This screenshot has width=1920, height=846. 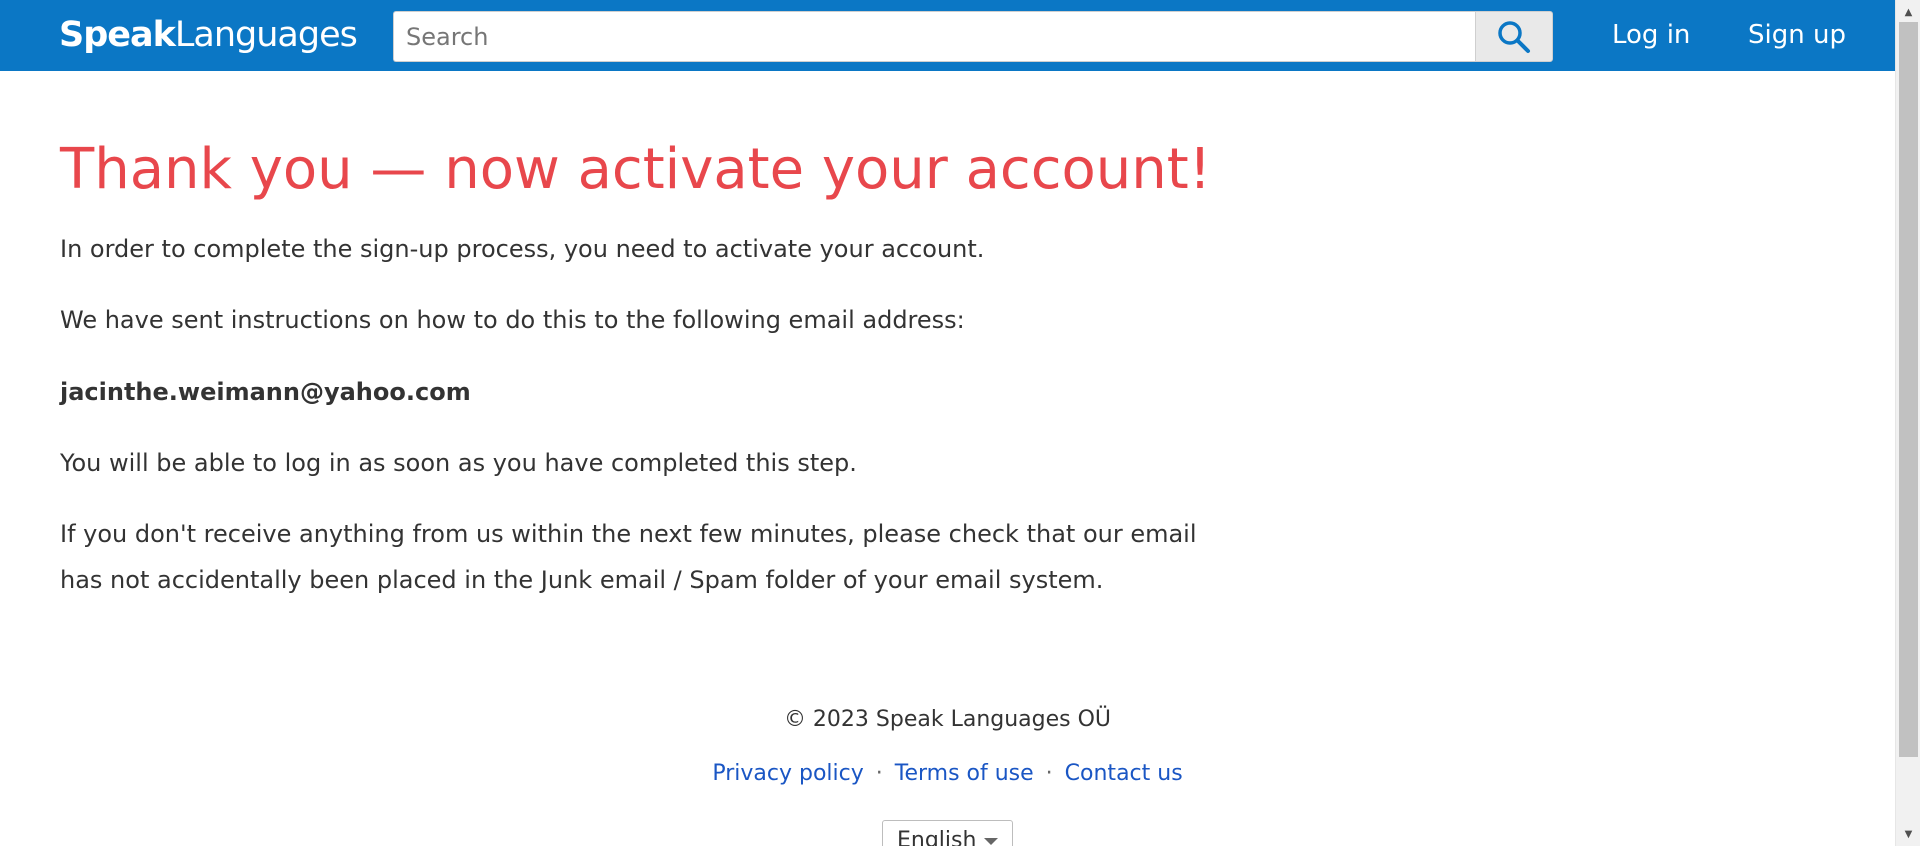 What do you see at coordinates (937, 836) in the screenshot?
I see `language-select-value: English` at bounding box center [937, 836].